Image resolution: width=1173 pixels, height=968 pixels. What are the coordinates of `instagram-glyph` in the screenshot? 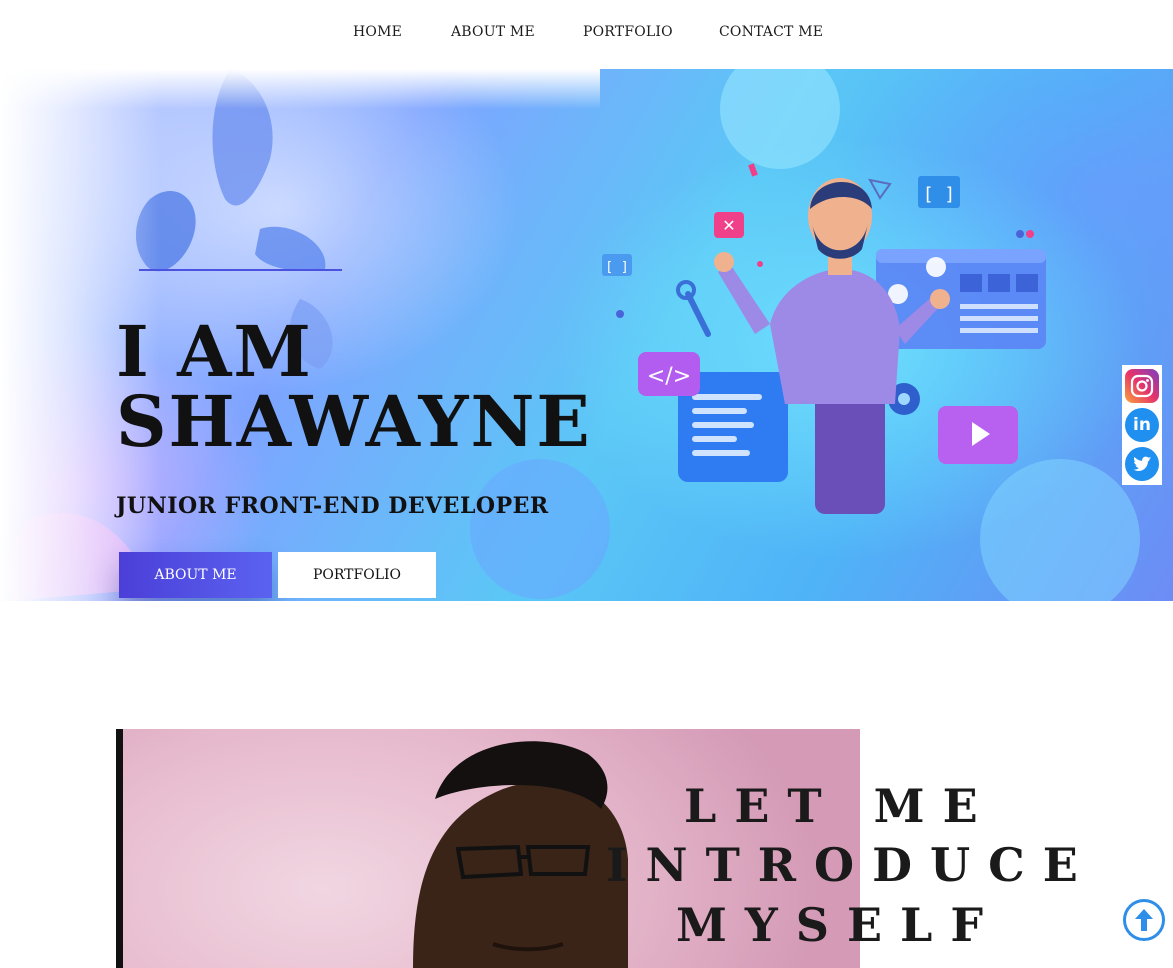 It's located at (1142, 386).